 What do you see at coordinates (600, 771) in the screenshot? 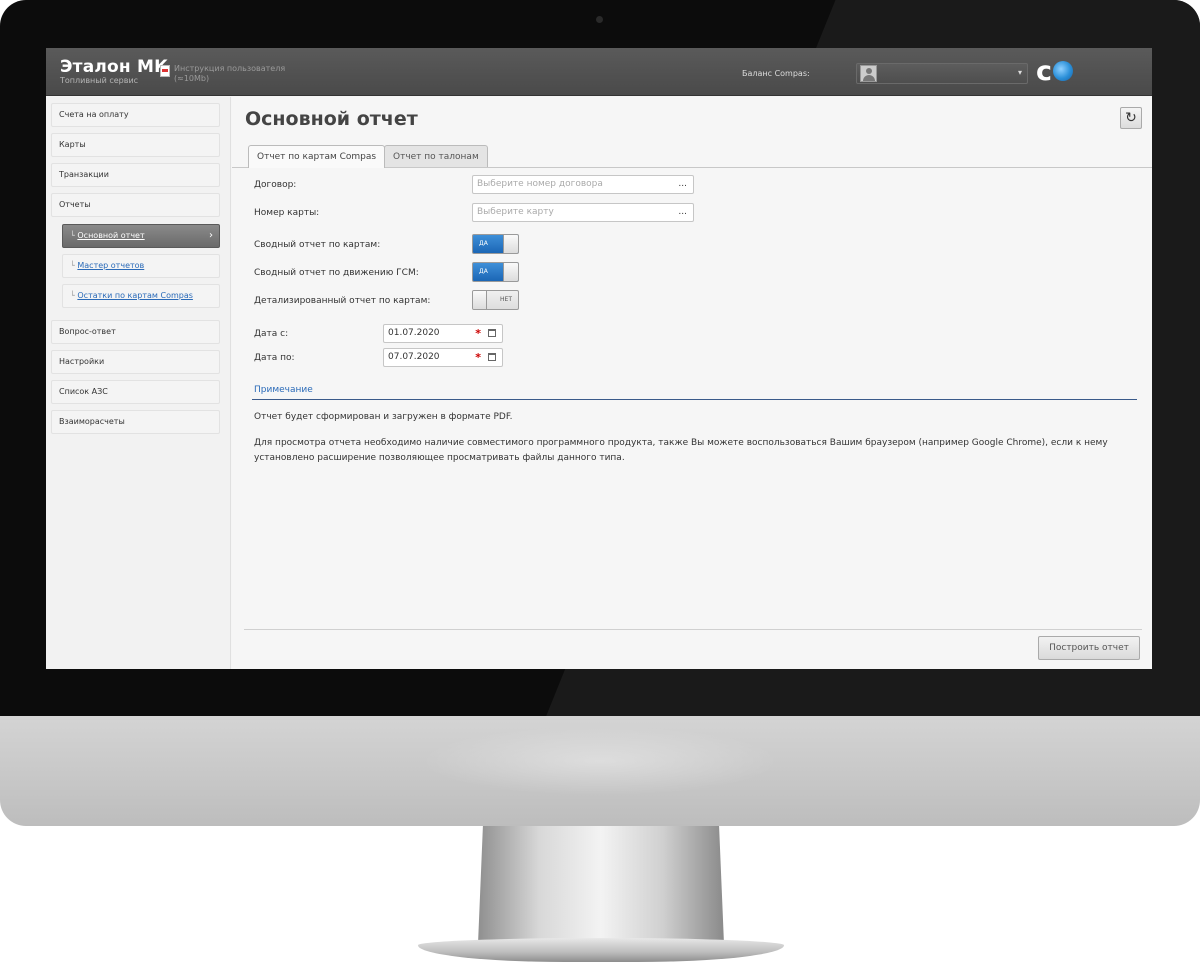
I see `monitor-chin` at bounding box center [600, 771].